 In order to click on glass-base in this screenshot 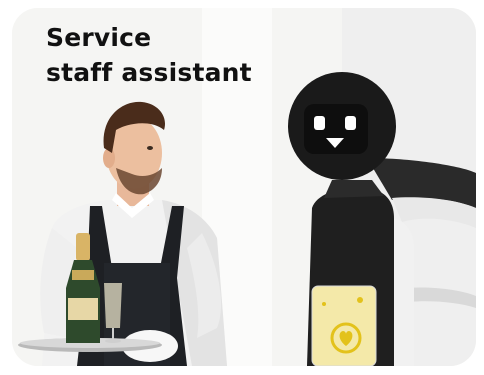, I will do `click(113, 341)`.